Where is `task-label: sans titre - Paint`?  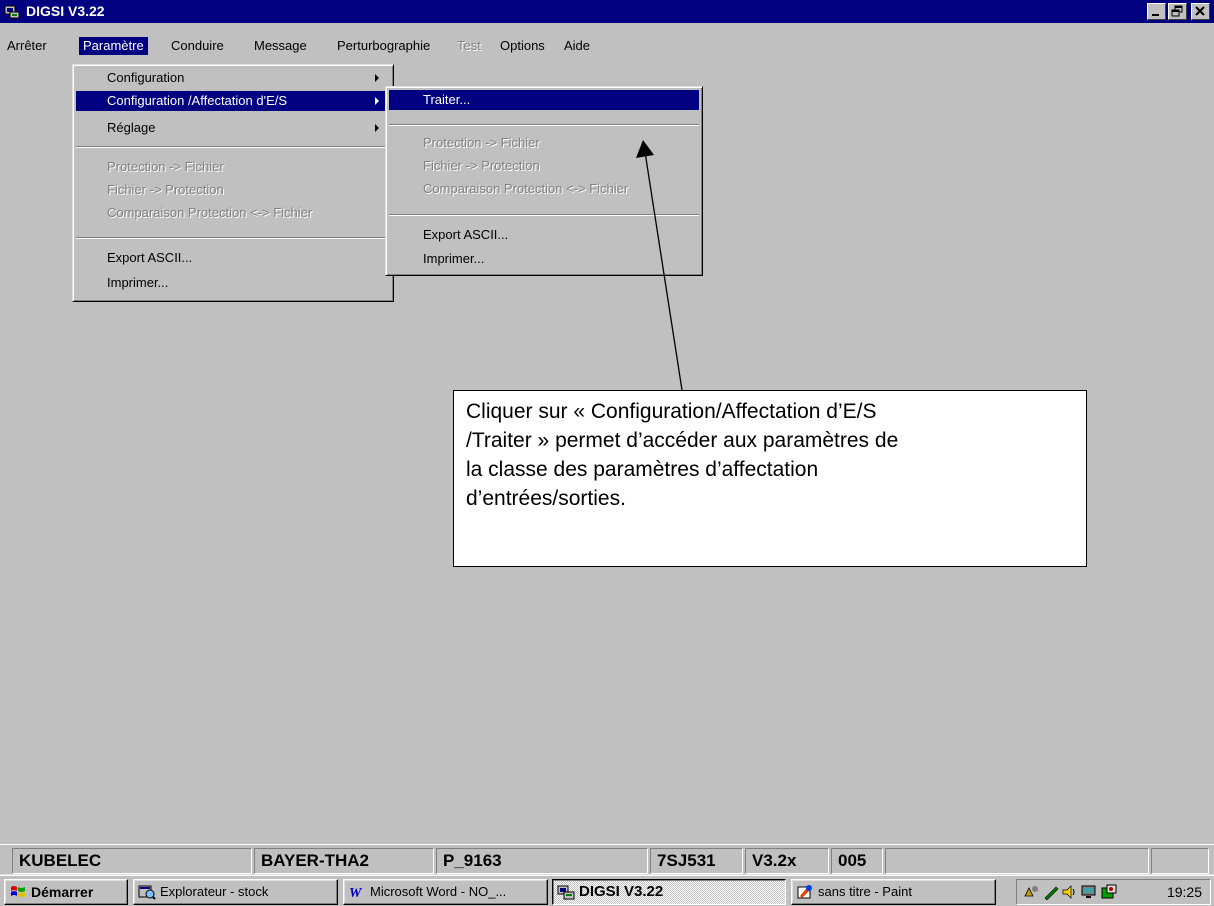 task-label: sans titre - Paint is located at coordinates (865, 891).